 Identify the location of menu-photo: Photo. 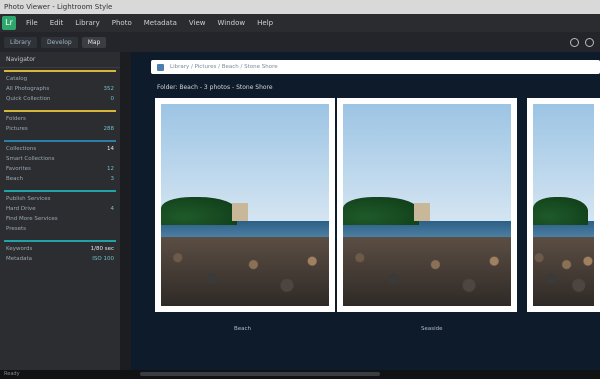
(122, 23).